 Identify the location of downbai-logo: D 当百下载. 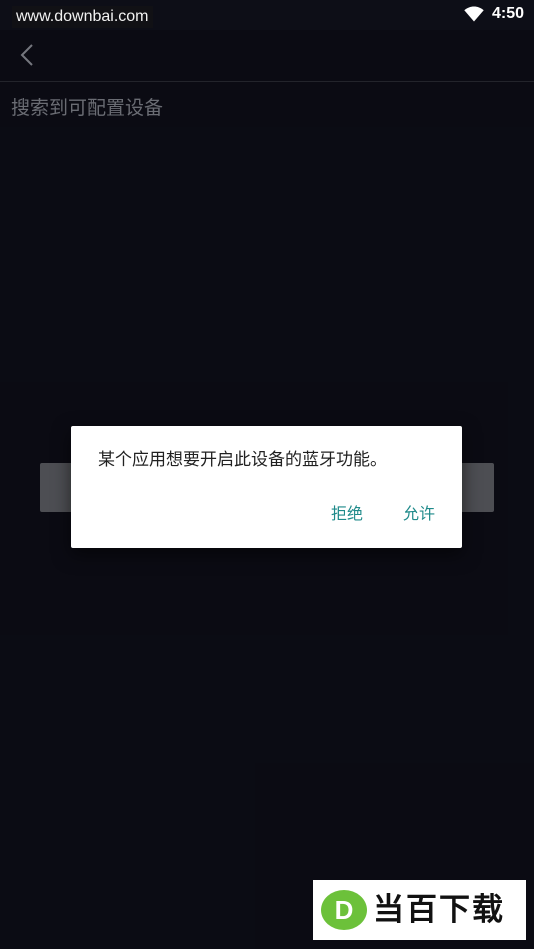
(419, 910).